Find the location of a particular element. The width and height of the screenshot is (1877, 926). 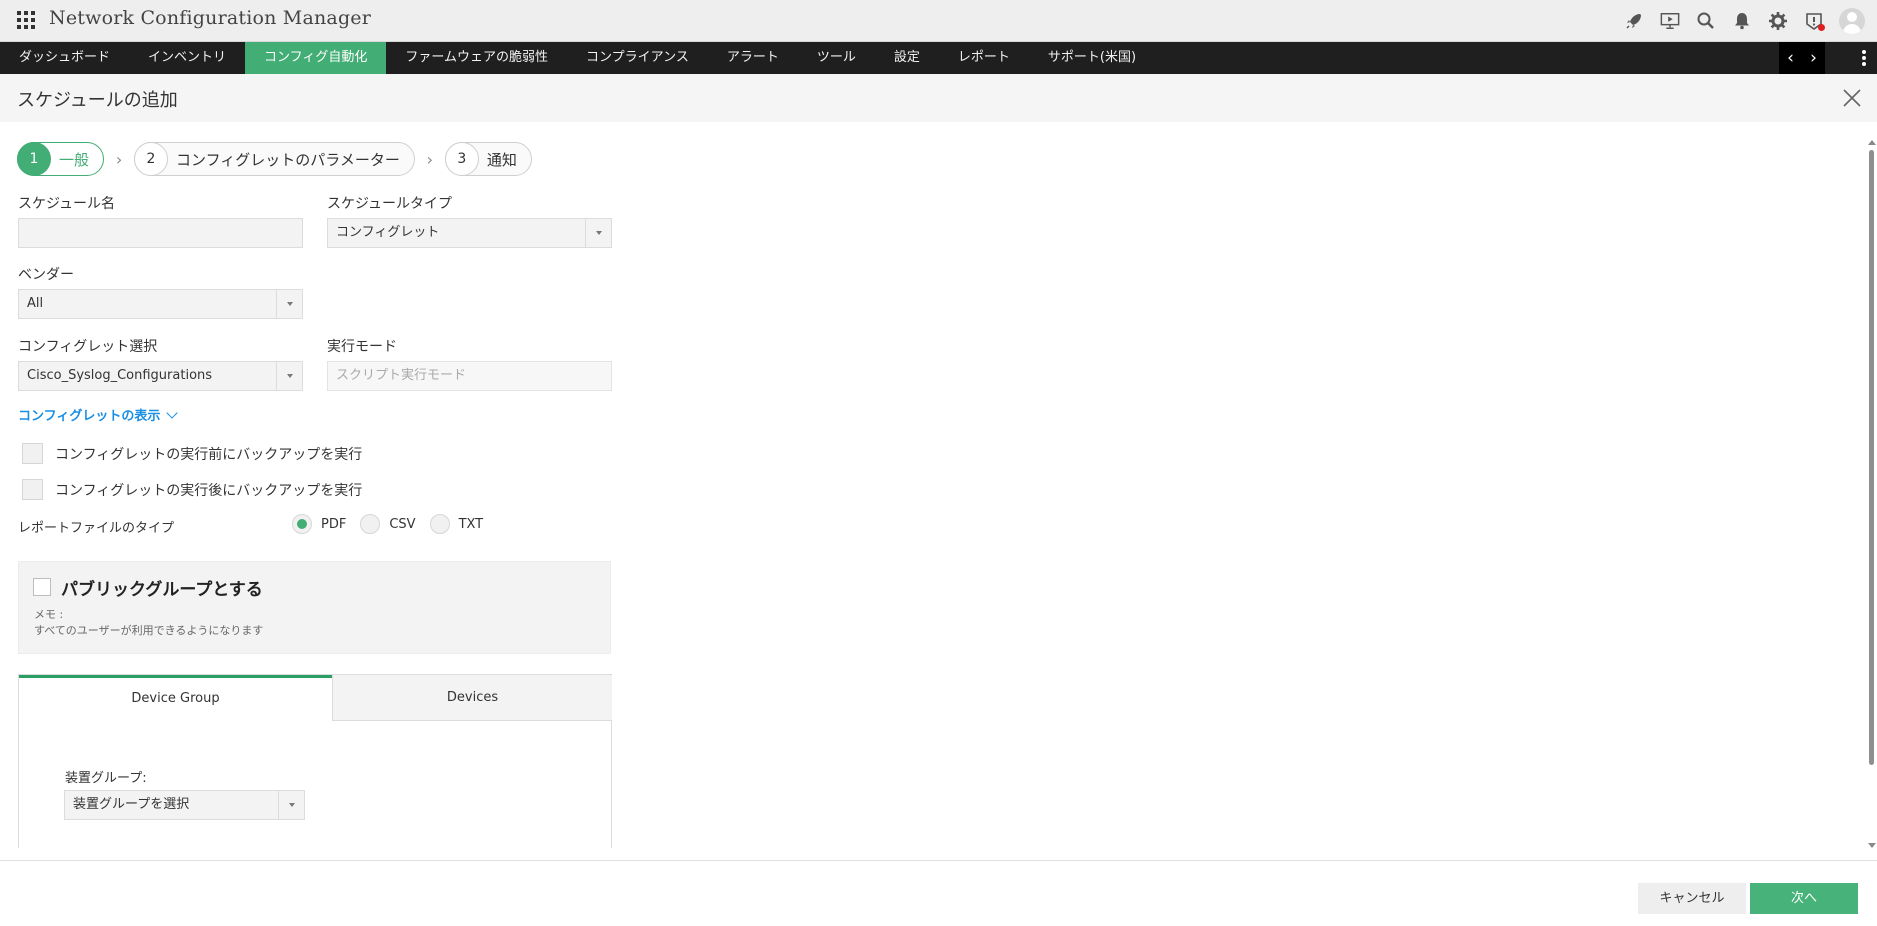

nav-item: コンフィグ自動化 is located at coordinates (316, 58).